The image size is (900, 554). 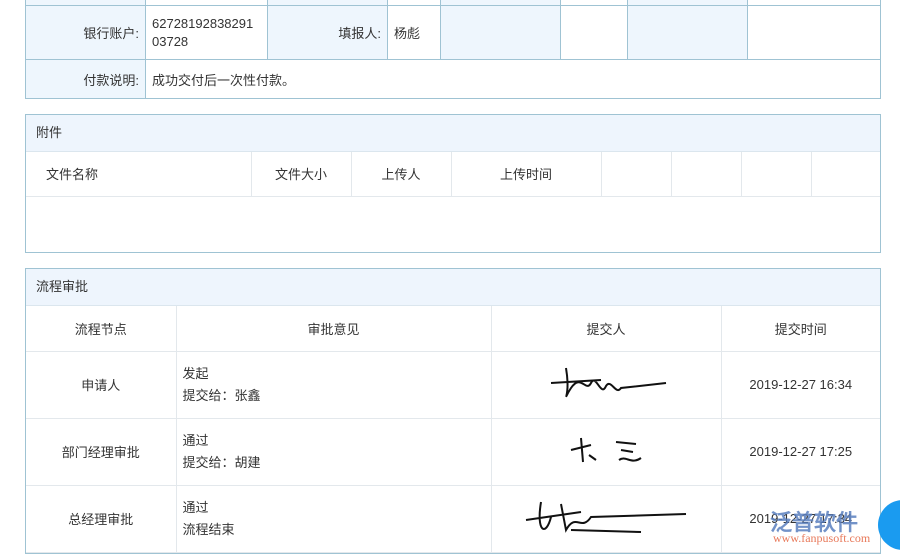 I want to click on table-row: 总经理审批 通过 流程结束 2019-12-27 17:34, so click(x=453, y=519).